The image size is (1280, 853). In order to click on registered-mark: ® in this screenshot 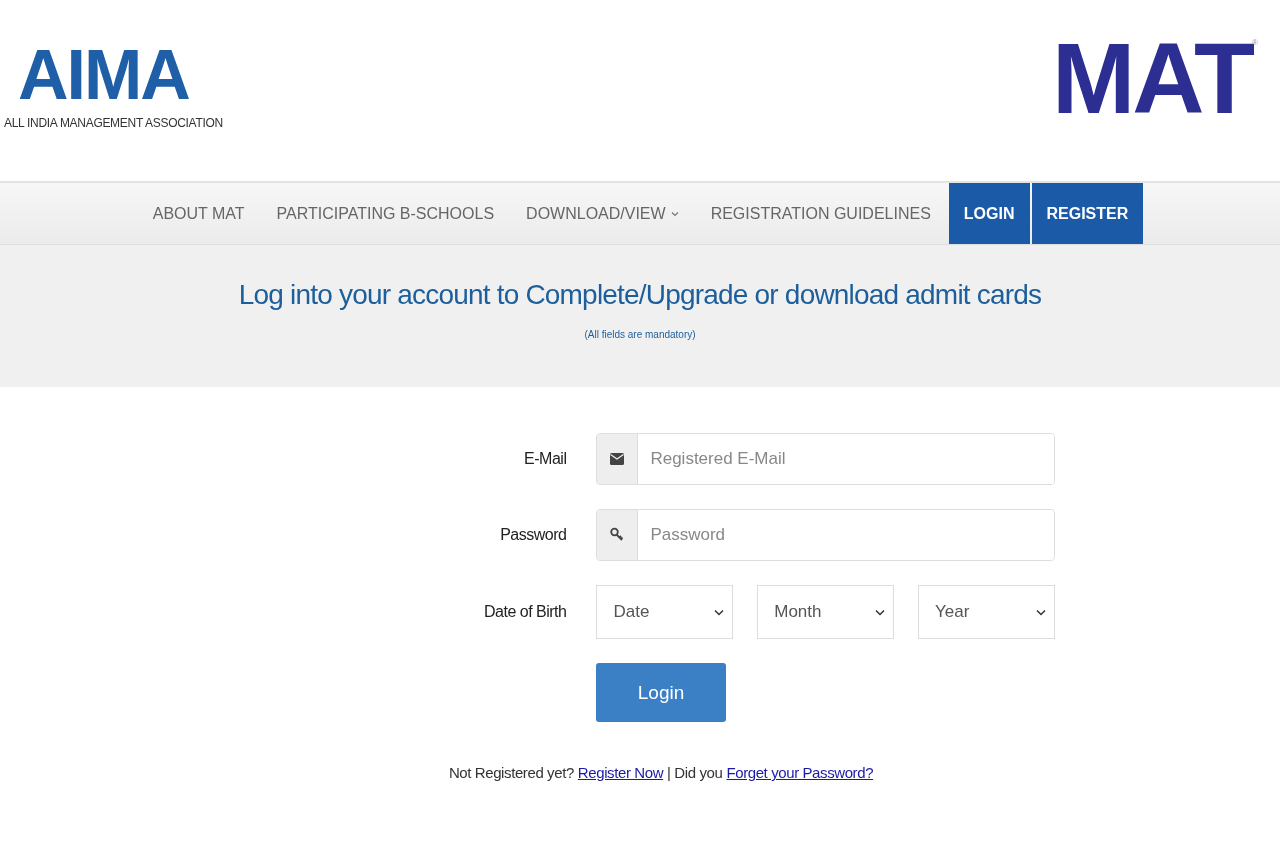, I will do `click(1255, 42)`.